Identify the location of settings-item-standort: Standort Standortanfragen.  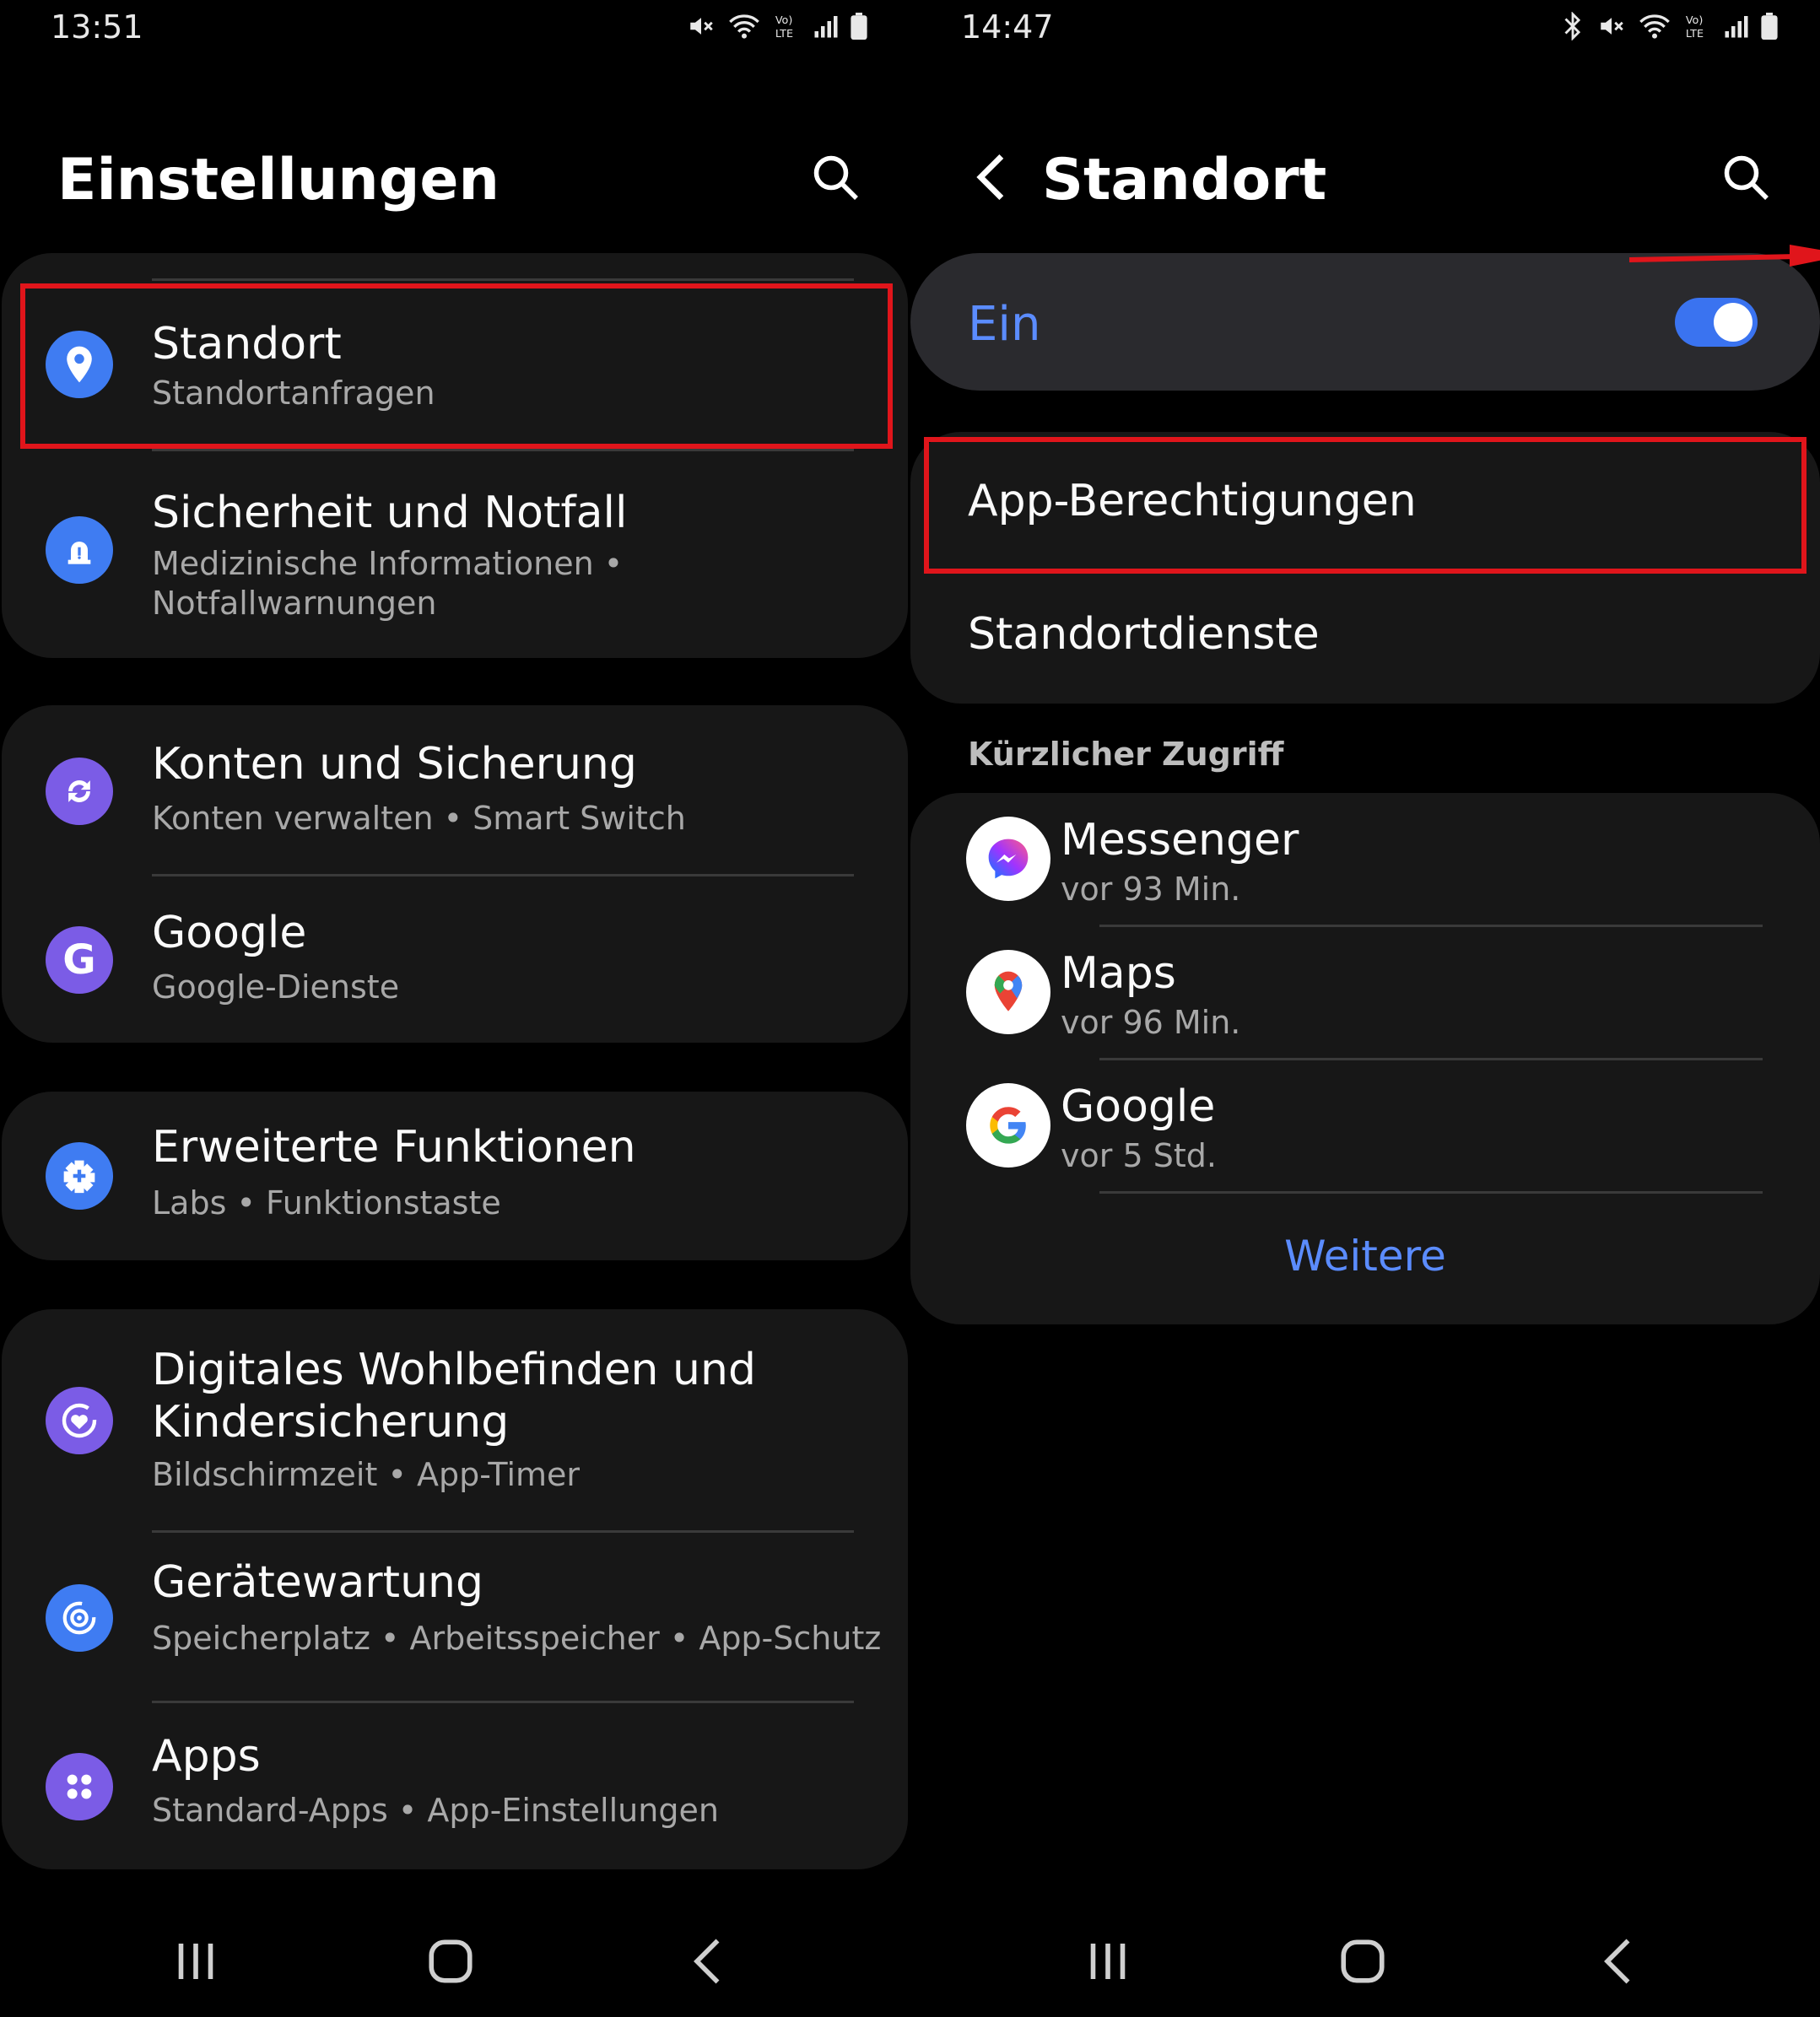
(455, 363).